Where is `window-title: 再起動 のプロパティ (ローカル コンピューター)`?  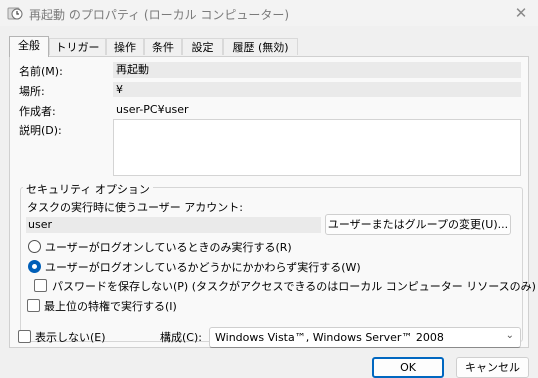 window-title: 再起動 のプロパティ (ローカル コンピューター) is located at coordinates (159, 15).